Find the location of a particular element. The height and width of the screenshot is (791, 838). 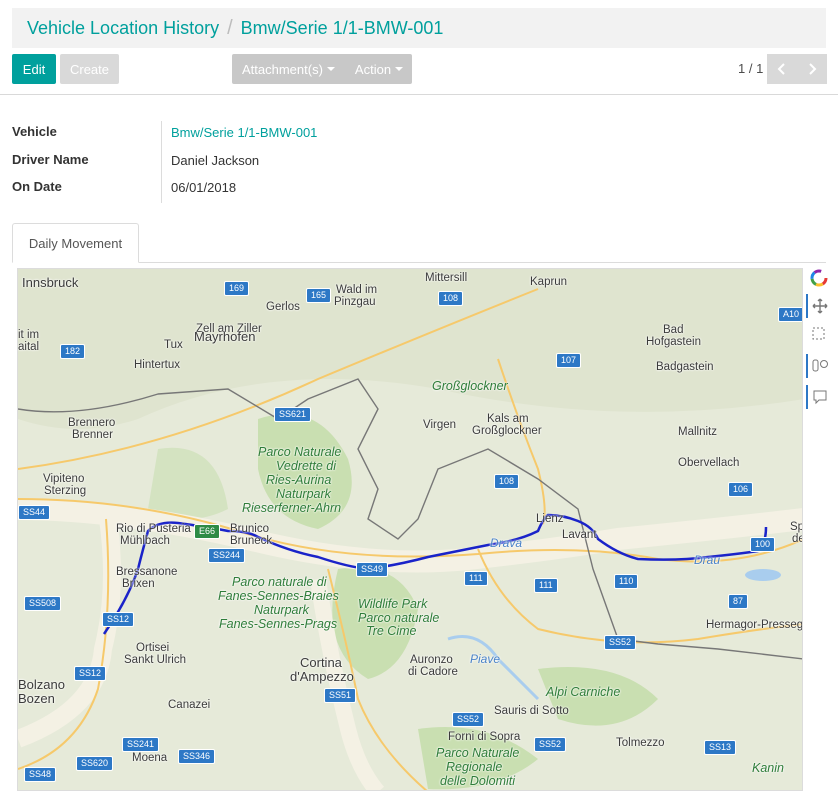

map-label: Mayrhofen is located at coordinates (225, 336).